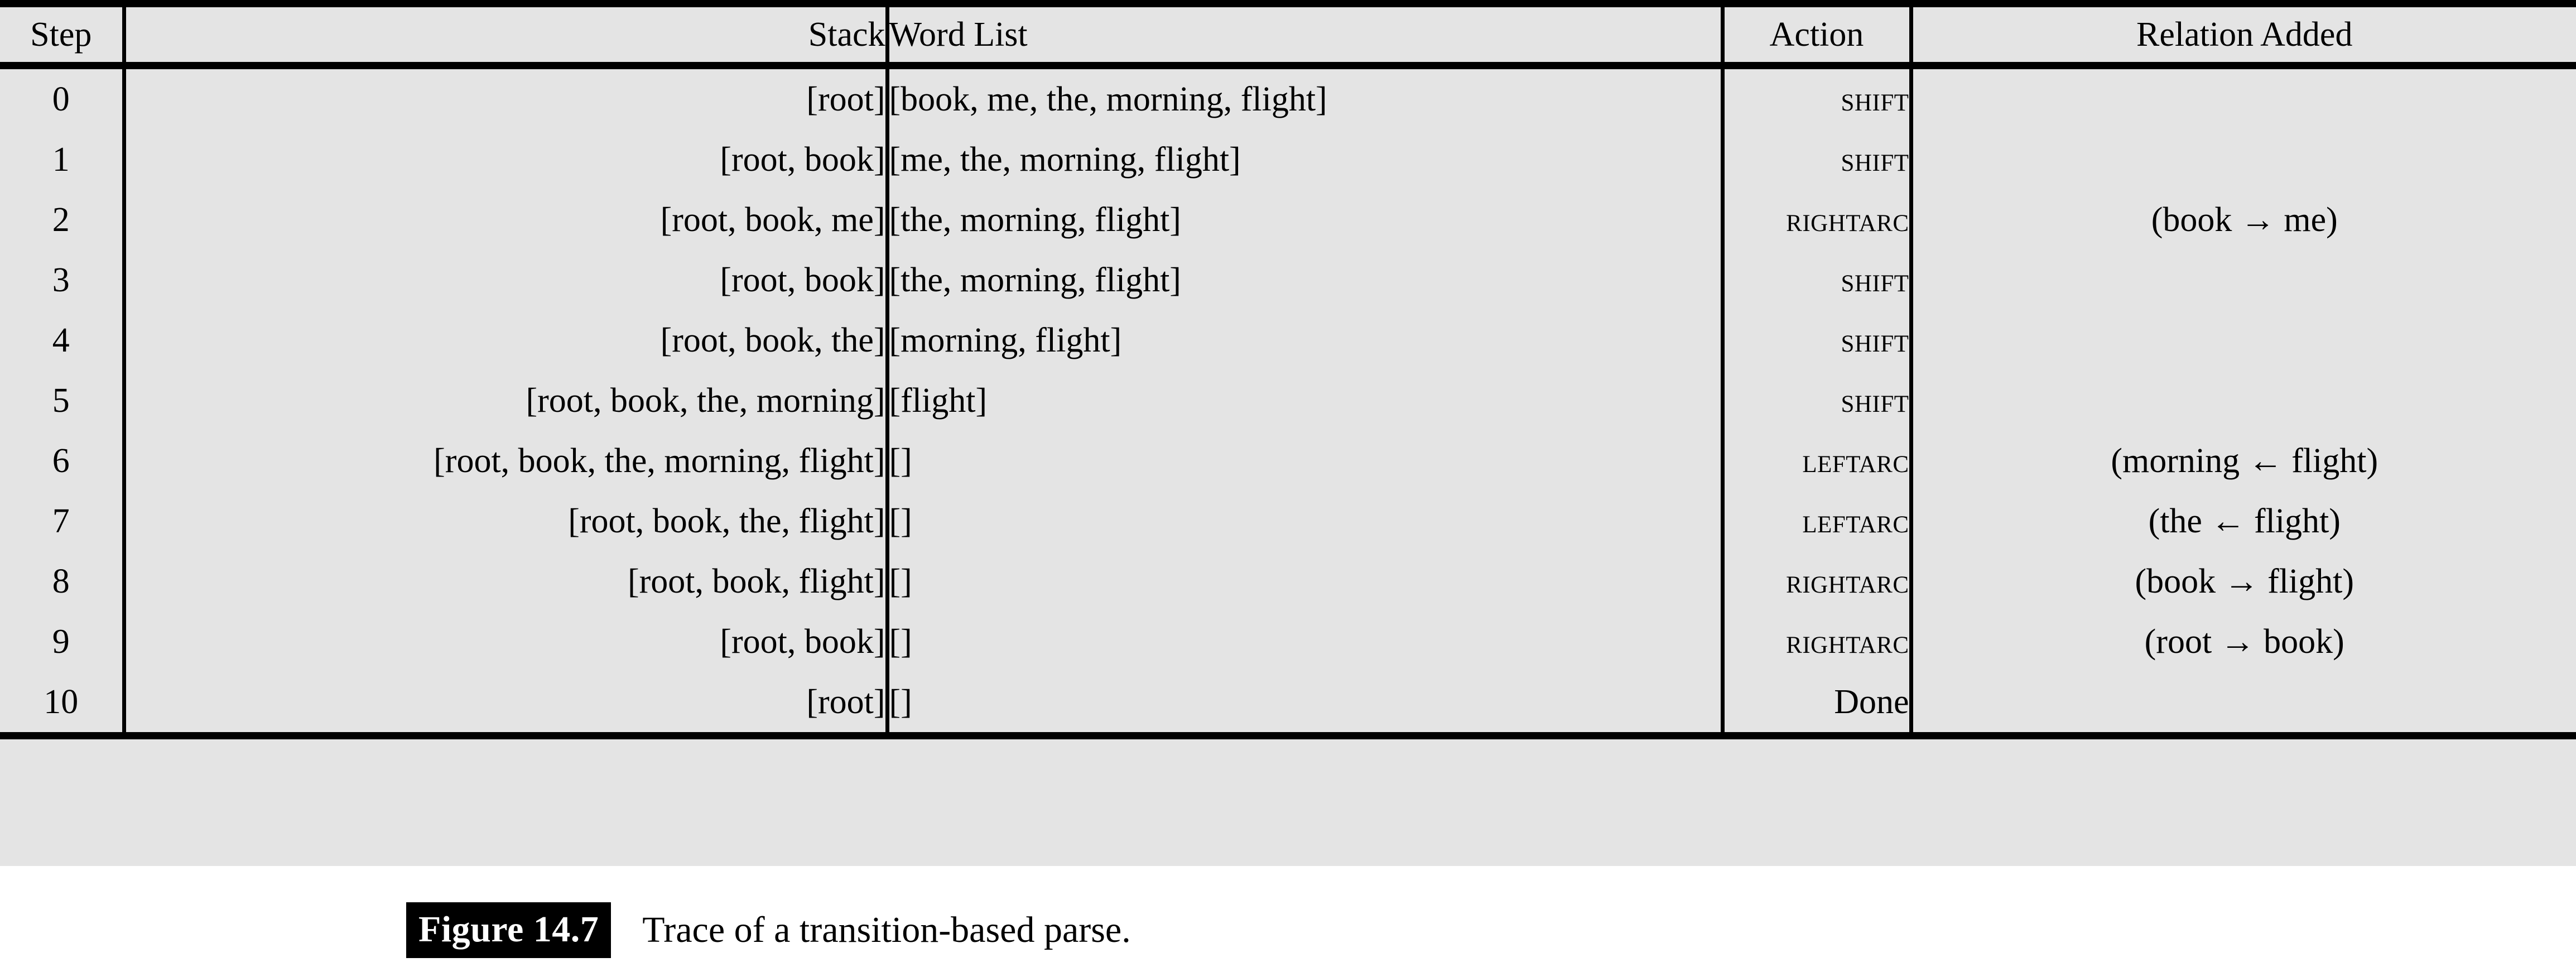  I want to click on table-row: 4 [root, book, the] [morning, flight] SHIFT, so click(1288, 340).